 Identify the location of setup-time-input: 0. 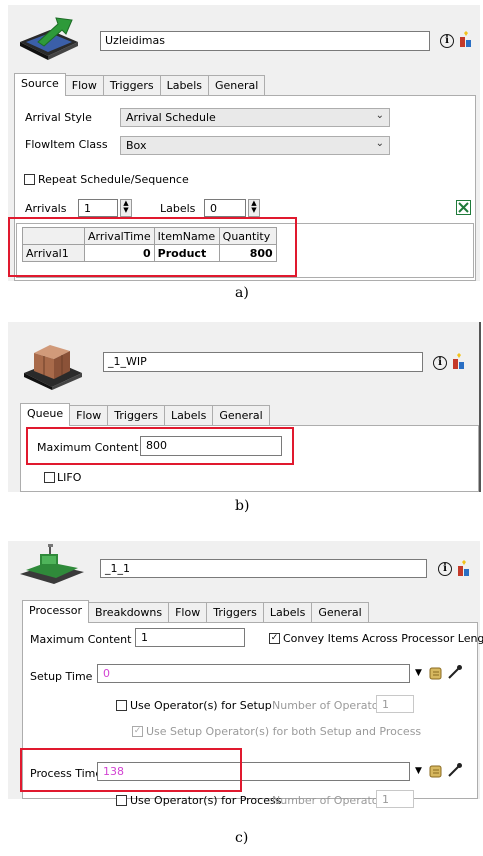
(253, 673).